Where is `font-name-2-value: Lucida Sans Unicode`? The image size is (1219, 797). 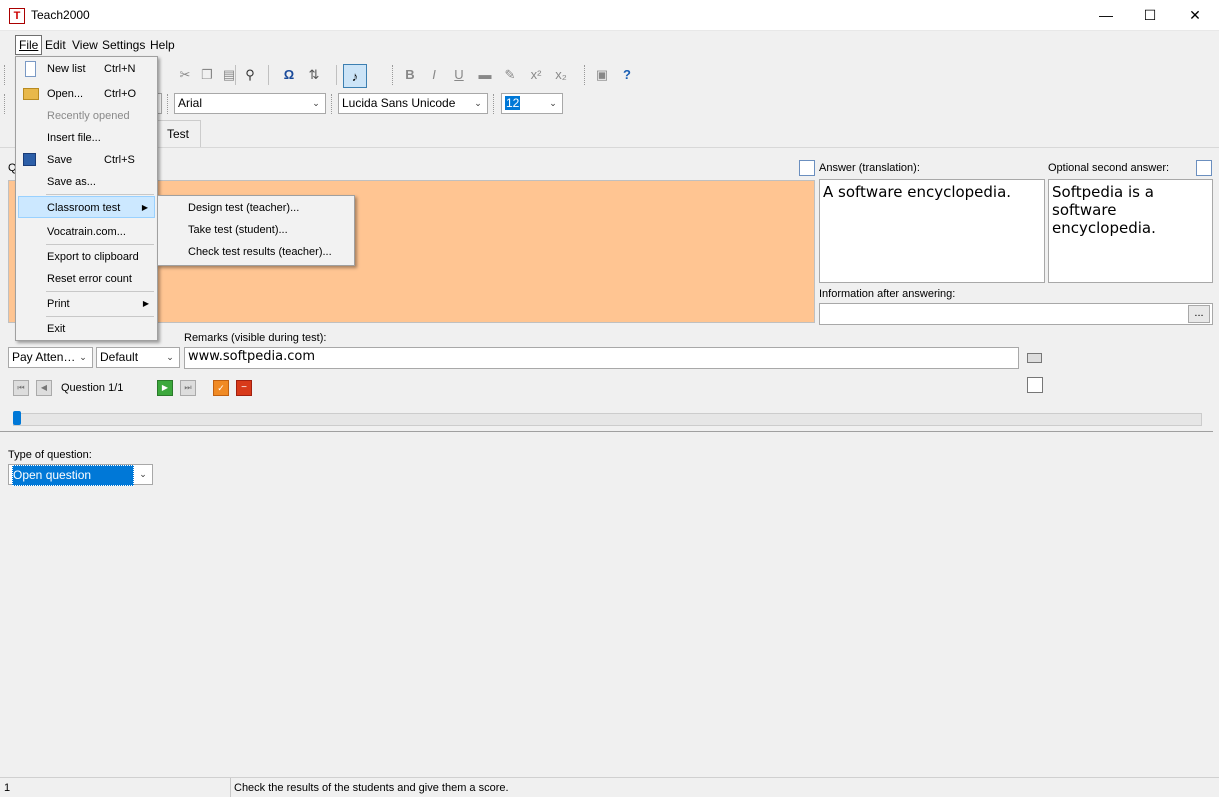 font-name-2-value: Lucida Sans Unicode is located at coordinates (399, 103).